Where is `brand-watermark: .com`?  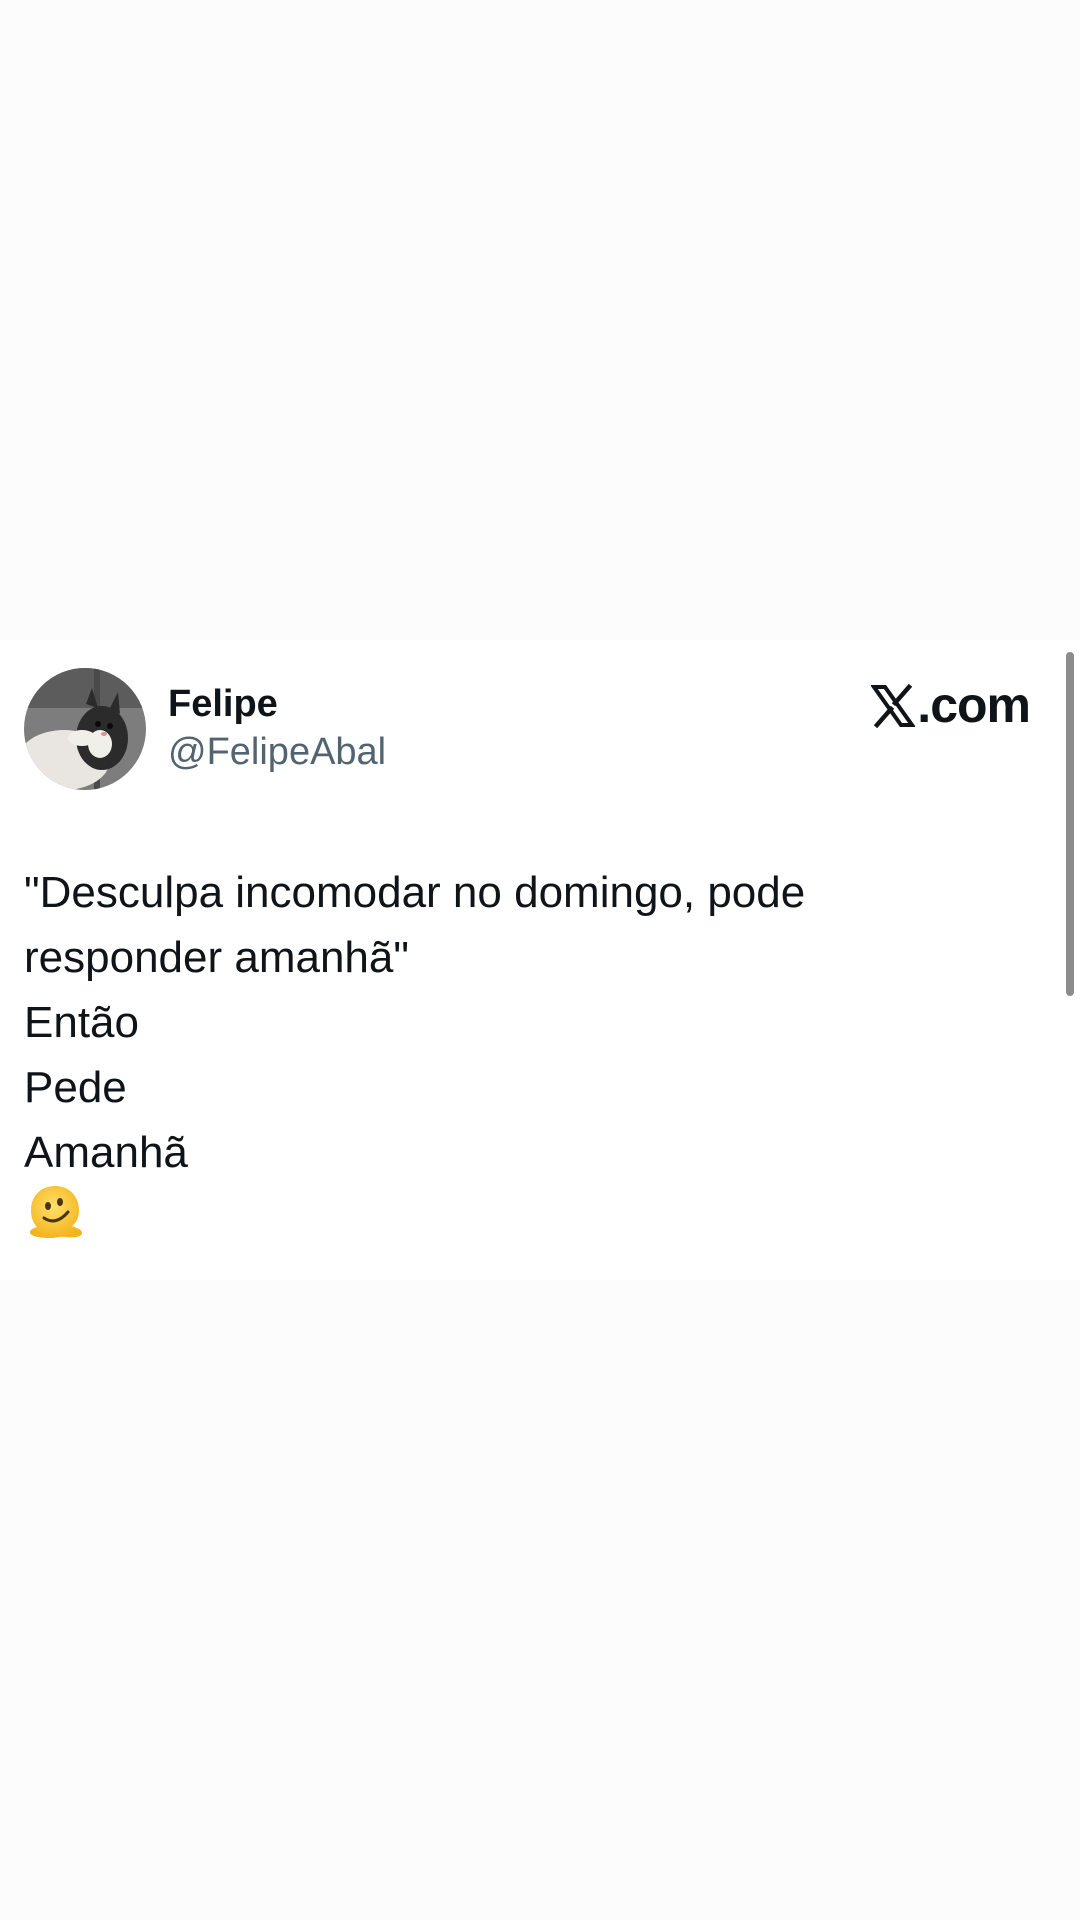 brand-watermark: .com is located at coordinates (951, 705).